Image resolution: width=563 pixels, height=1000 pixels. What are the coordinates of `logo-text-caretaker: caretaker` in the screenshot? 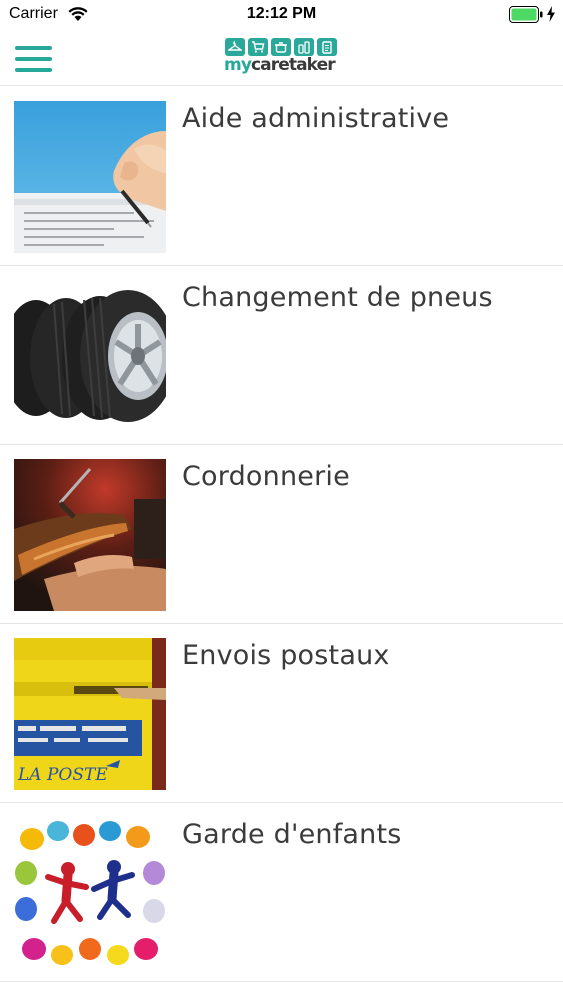 It's located at (293, 65).